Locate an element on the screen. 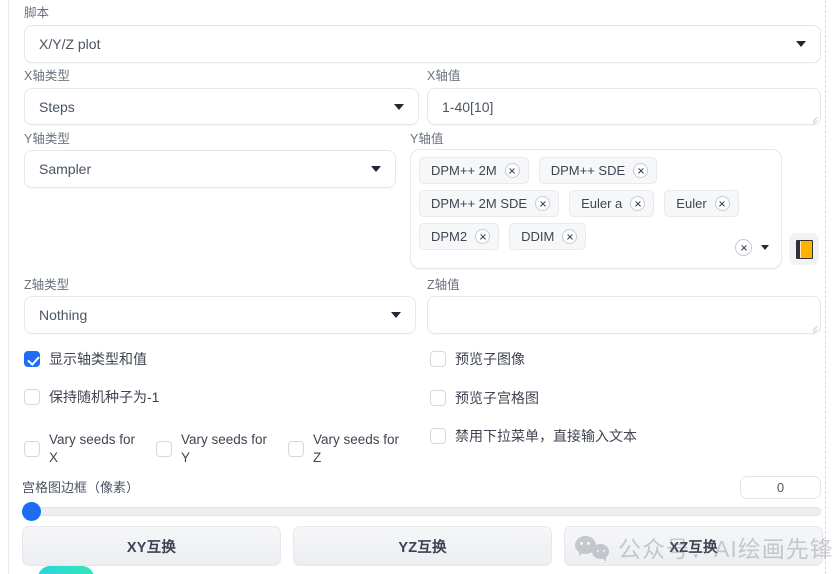 The image size is (834, 574). script-select: X/Y/Z plot is located at coordinates (422, 44).